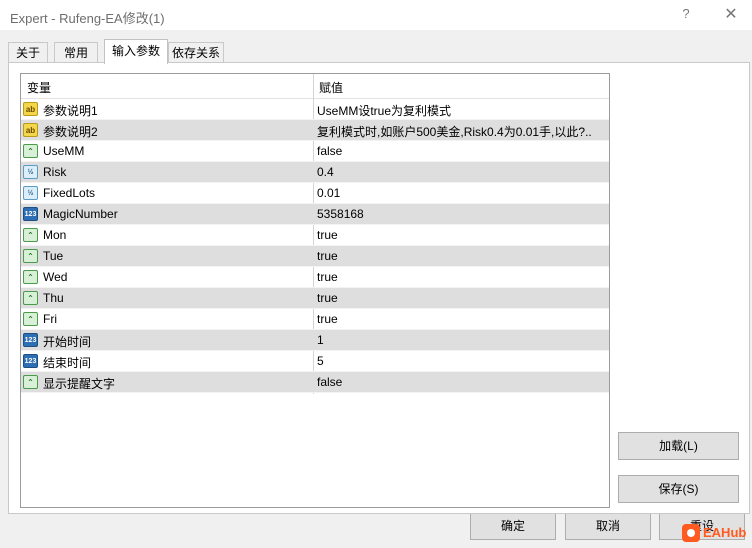 The height and width of the screenshot is (548, 752). I want to click on title-bar: Expert - Rufeng-EA修改(1) ? ✕, so click(376, 15).